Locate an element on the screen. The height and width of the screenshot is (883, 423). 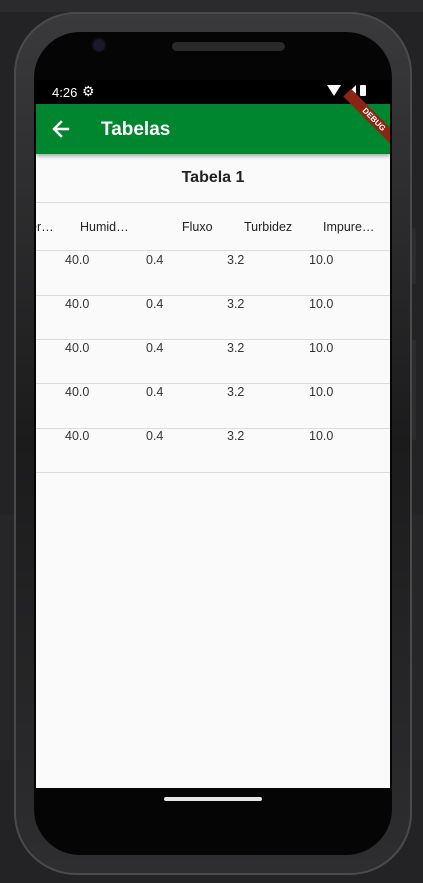
battery-icon is located at coordinates (363, 90).